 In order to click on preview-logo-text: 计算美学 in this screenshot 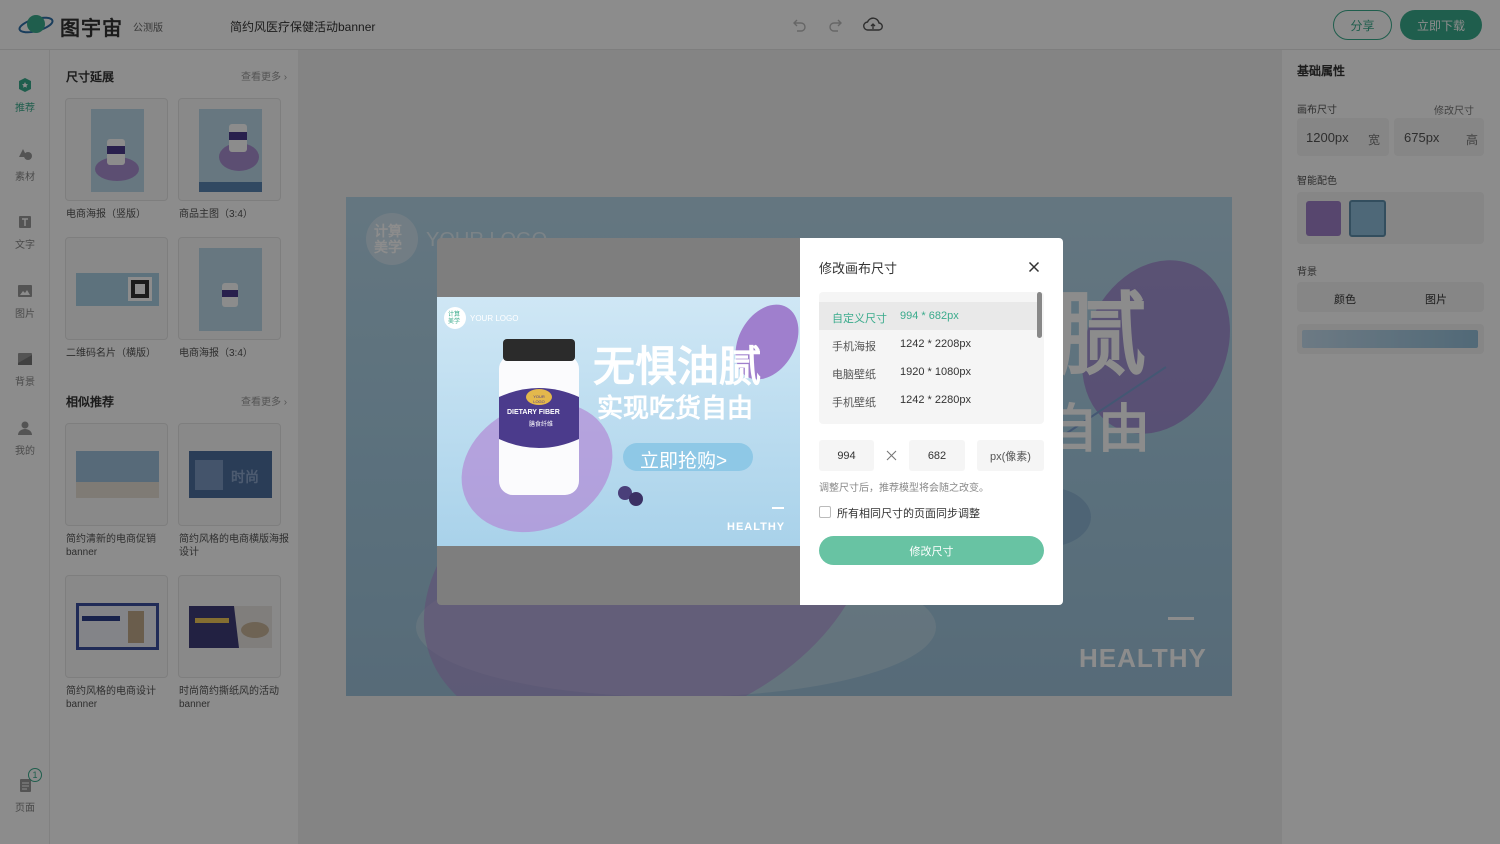, I will do `click(454, 318)`.